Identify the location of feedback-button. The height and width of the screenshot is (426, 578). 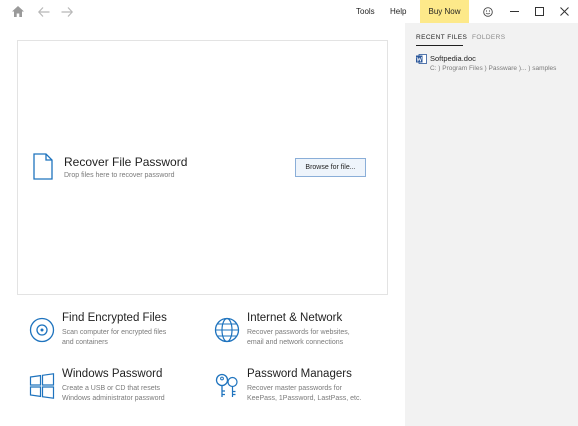
(488, 11).